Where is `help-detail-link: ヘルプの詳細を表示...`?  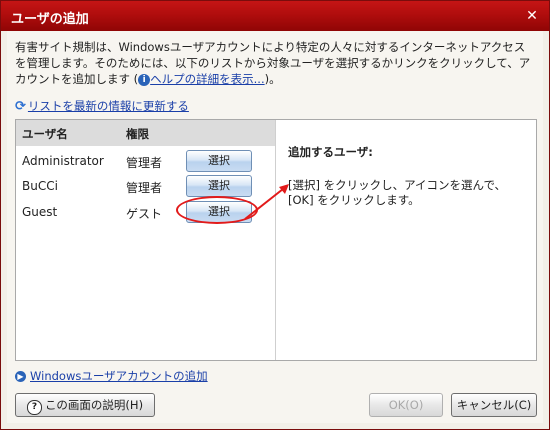
help-detail-link: ヘルプの詳細を表示... is located at coordinates (207, 79).